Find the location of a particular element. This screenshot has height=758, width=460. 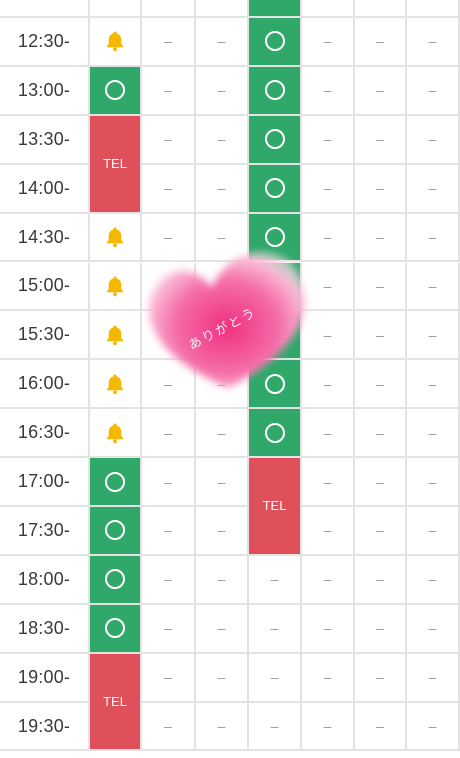

time-label: 12:30- is located at coordinates (45, 42).